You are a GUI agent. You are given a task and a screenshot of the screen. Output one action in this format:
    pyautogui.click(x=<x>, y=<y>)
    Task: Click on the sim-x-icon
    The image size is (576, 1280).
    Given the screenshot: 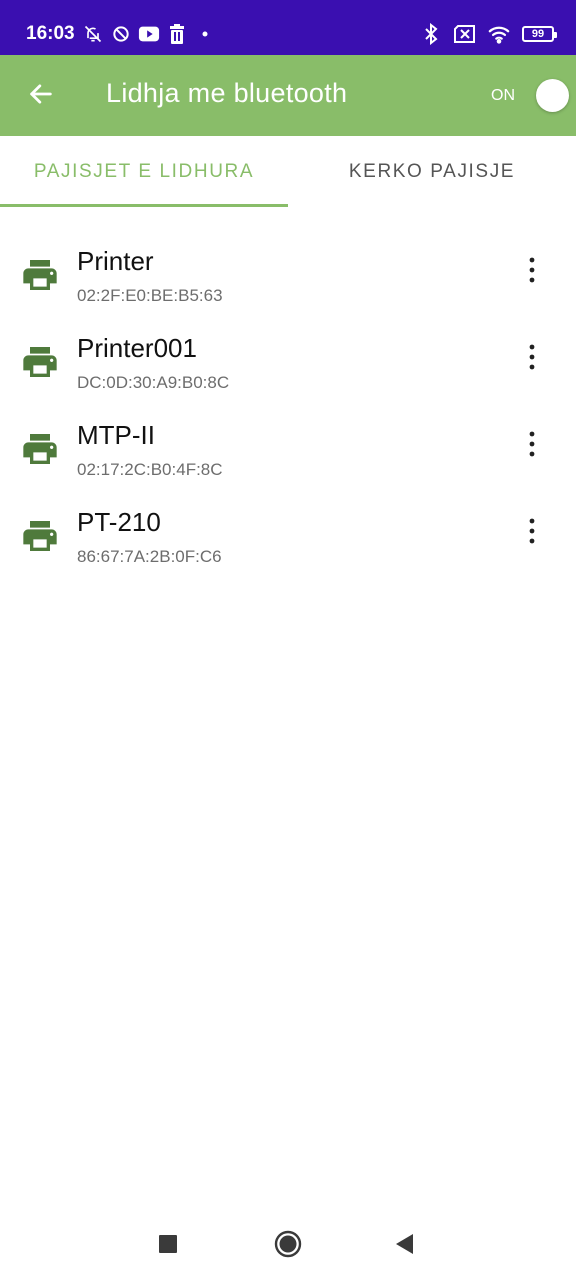 What is the action you would take?
    pyautogui.click(x=465, y=34)
    